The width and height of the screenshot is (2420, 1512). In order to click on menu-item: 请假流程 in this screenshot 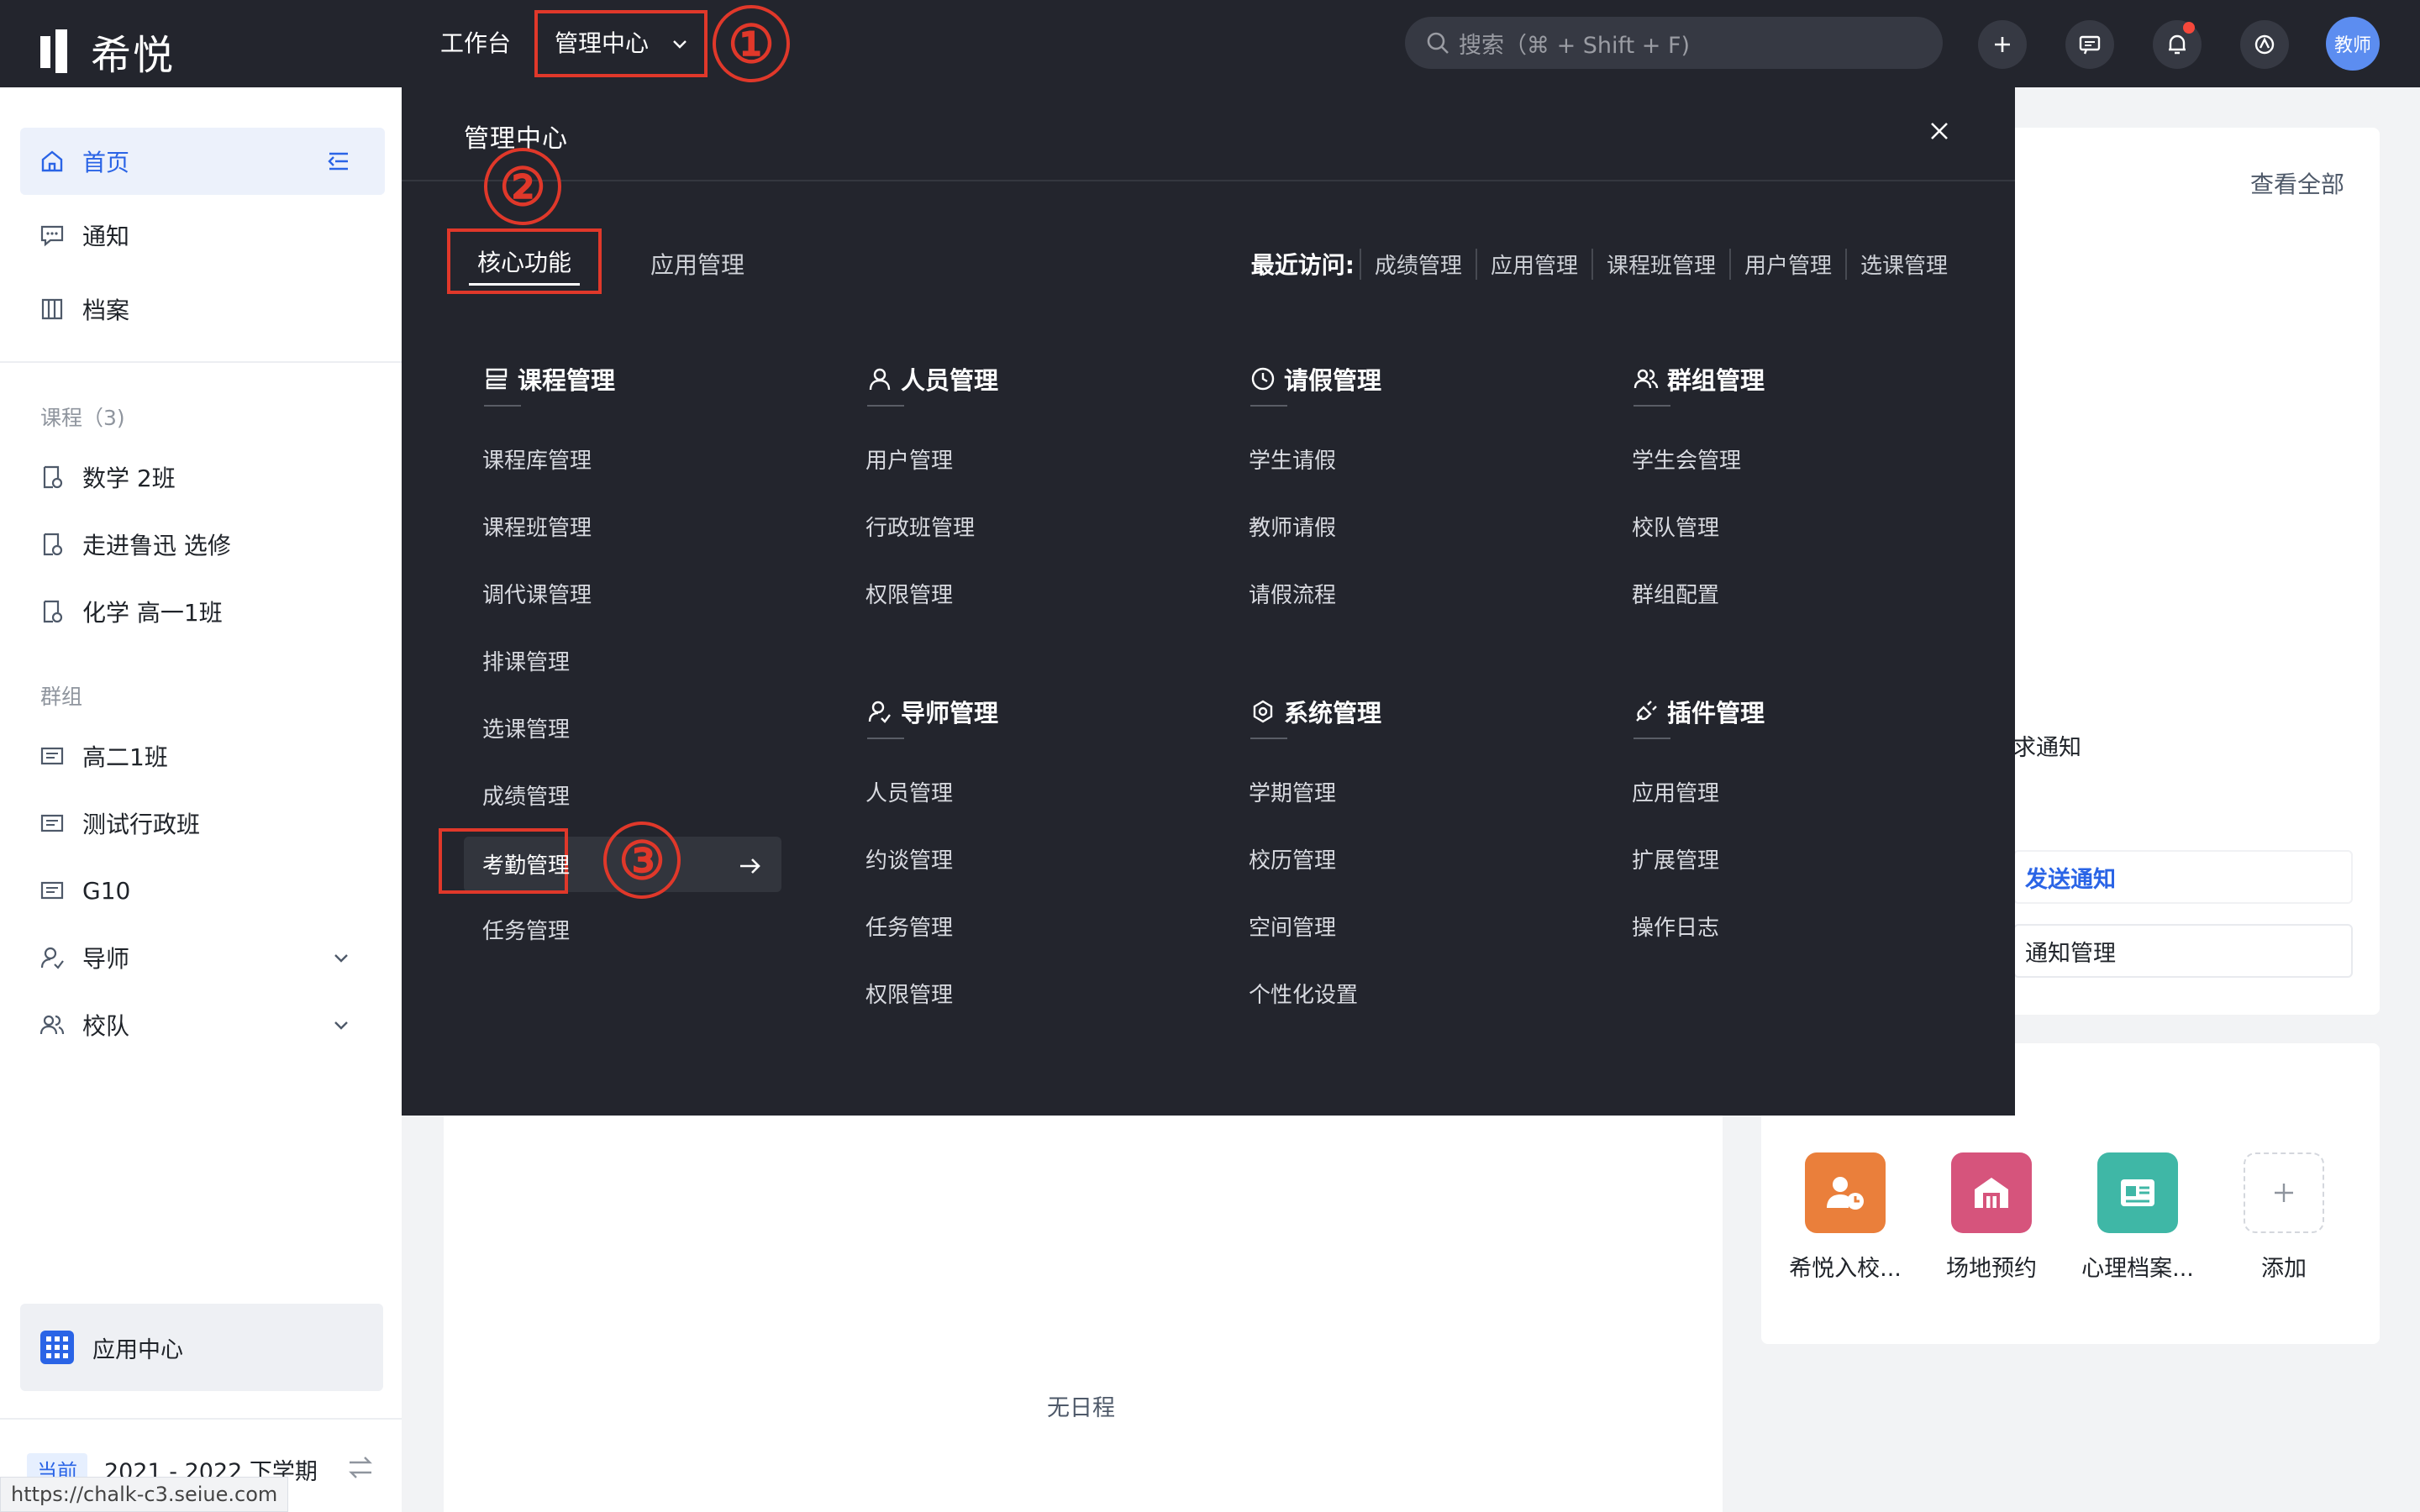, I will do `click(1292, 593)`.